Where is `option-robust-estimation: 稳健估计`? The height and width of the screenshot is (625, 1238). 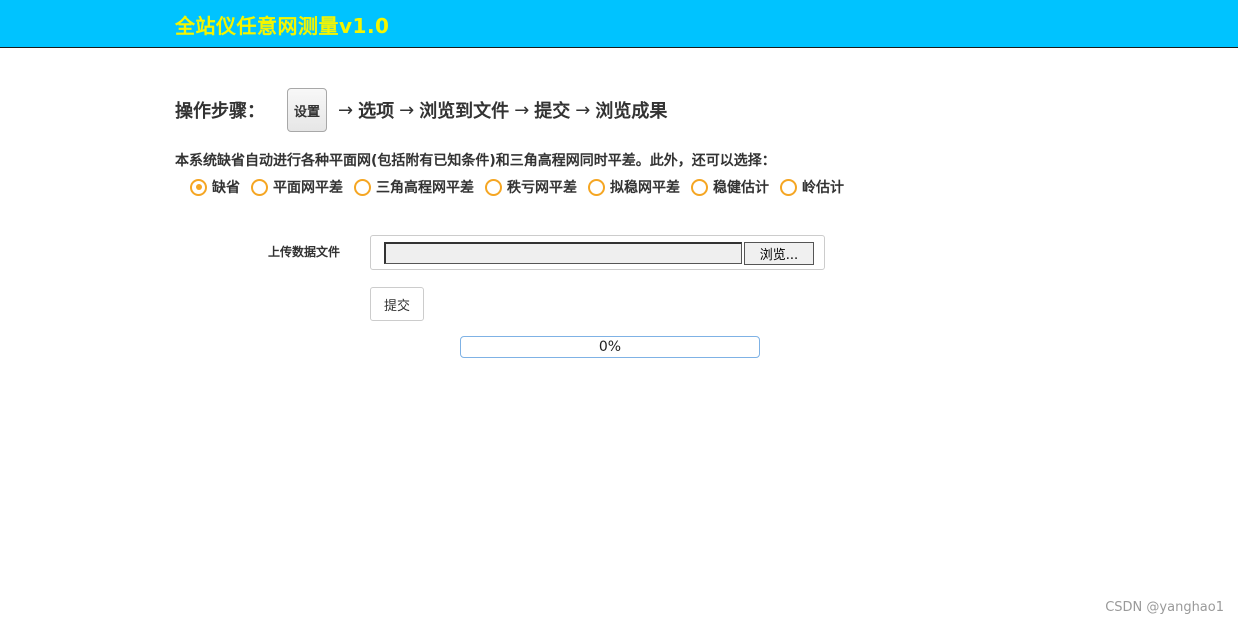 option-robust-estimation: 稳健估计 is located at coordinates (730, 187).